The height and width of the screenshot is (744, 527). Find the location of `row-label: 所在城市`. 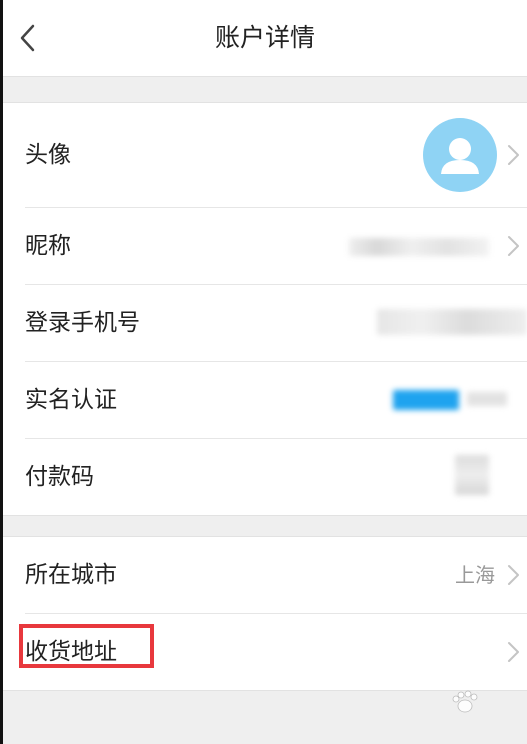

row-label: 所在城市 is located at coordinates (71, 575).